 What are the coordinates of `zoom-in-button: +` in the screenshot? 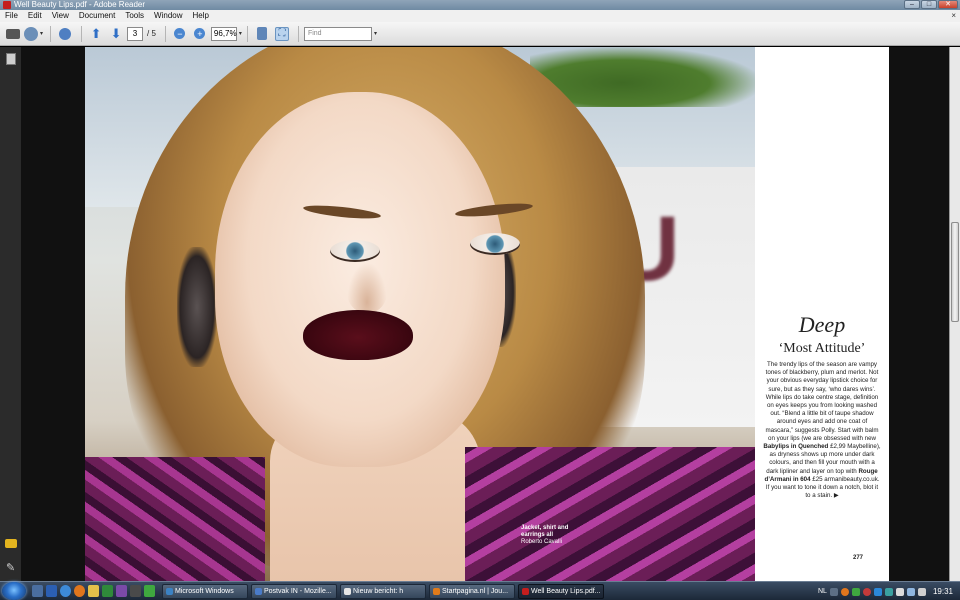 It's located at (200, 34).